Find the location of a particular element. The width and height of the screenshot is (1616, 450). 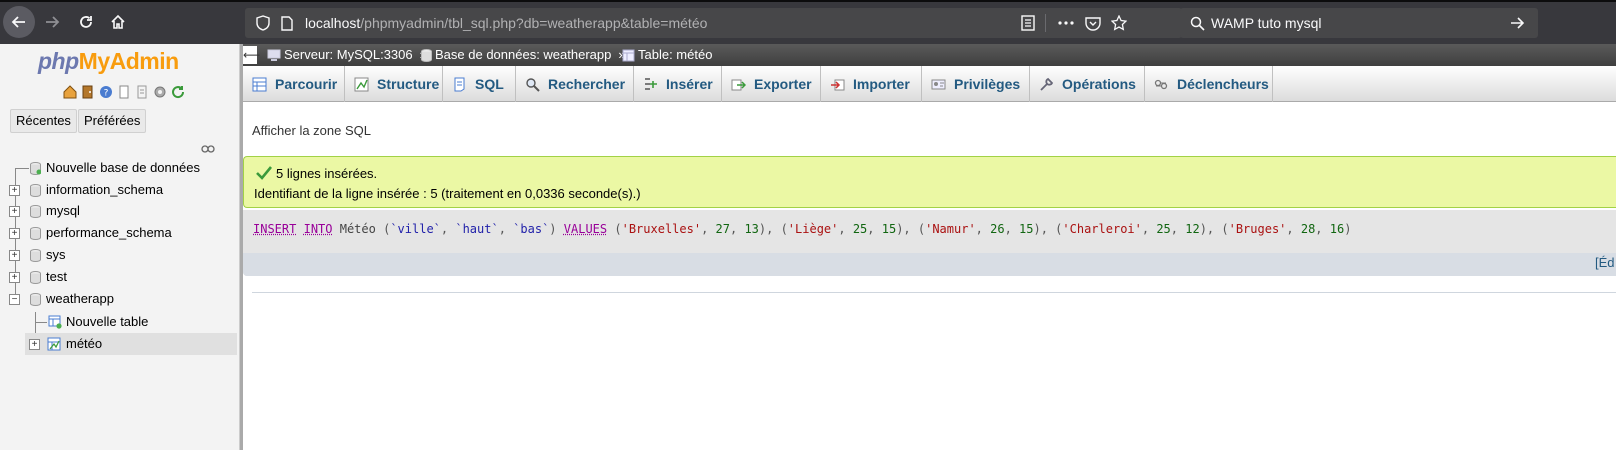

tab-sql: SQL is located at coordinates (479, 84).